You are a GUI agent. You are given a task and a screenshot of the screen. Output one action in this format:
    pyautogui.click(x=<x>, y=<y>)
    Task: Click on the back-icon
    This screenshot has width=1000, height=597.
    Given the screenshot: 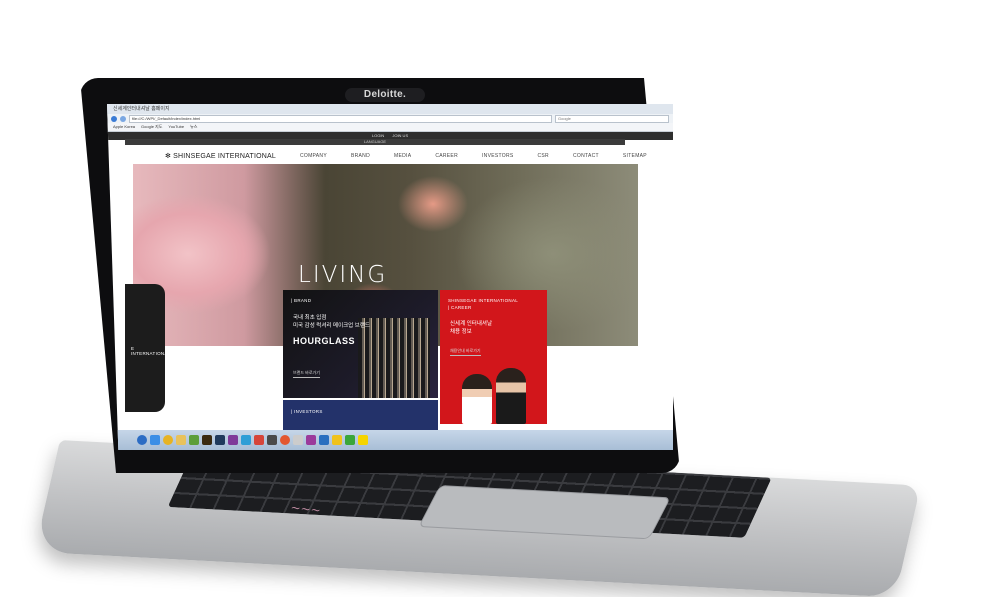 What is the action you would take?
    pyautogui.click(x=114, y=118)
    